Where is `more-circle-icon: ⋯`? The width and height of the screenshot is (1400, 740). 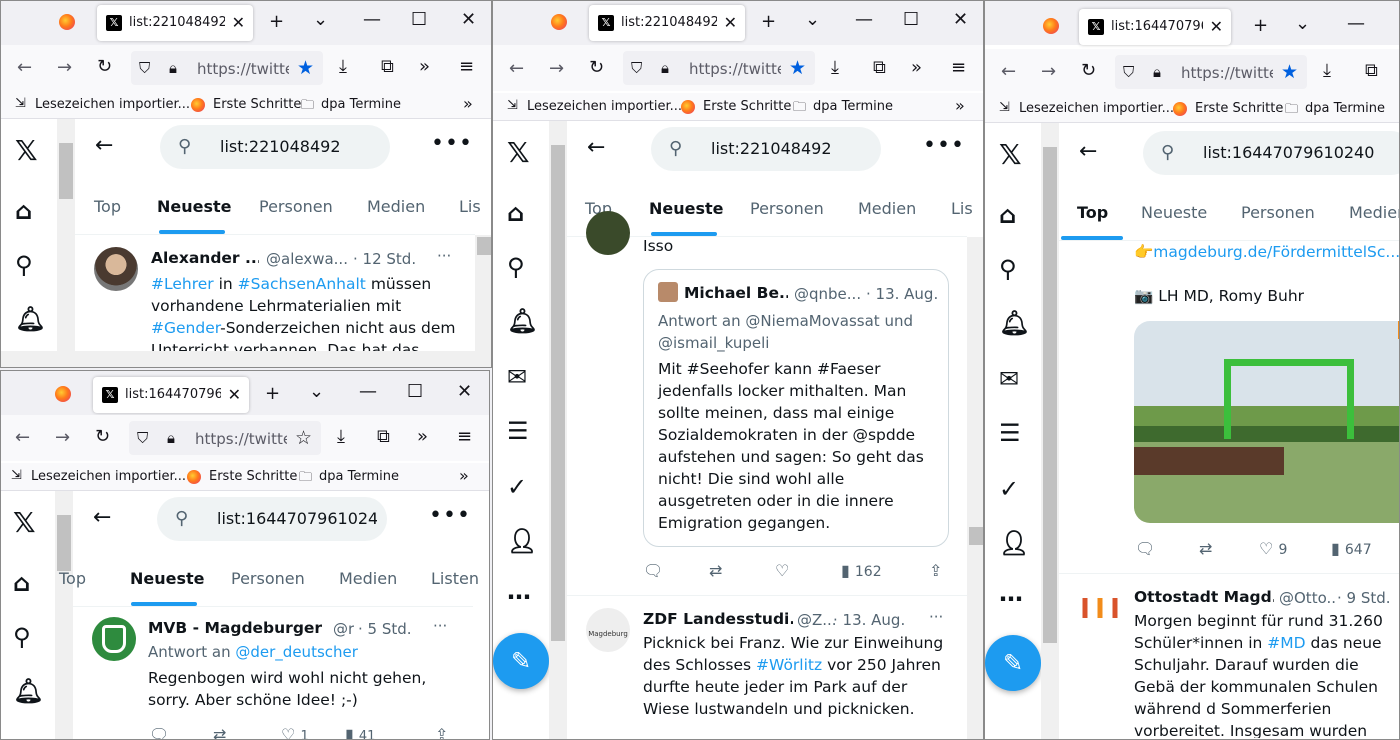
more-circle-icon: ⋯ is located at coordinates (1011, 599).